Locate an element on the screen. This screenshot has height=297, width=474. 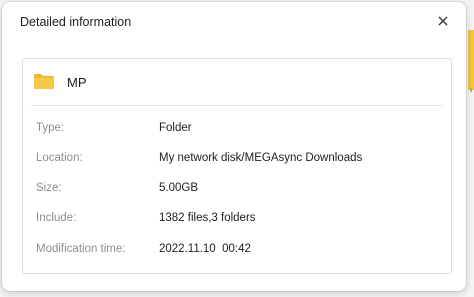
dialog-title: Detailed information is located at coordinates (76, 22).